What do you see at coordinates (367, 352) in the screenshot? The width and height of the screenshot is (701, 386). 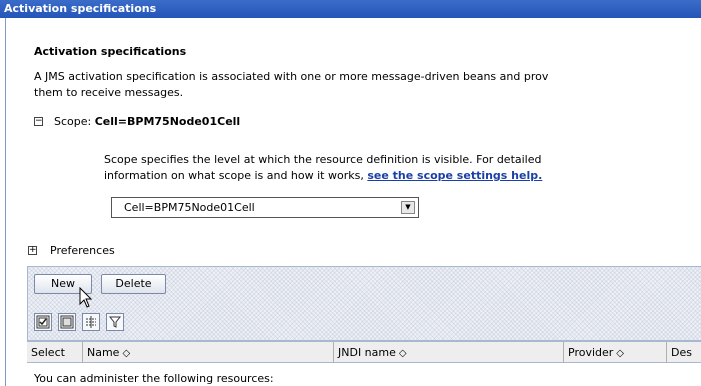 I see `column-jndi-label: JNDI name` at bounding box center [367, 352].